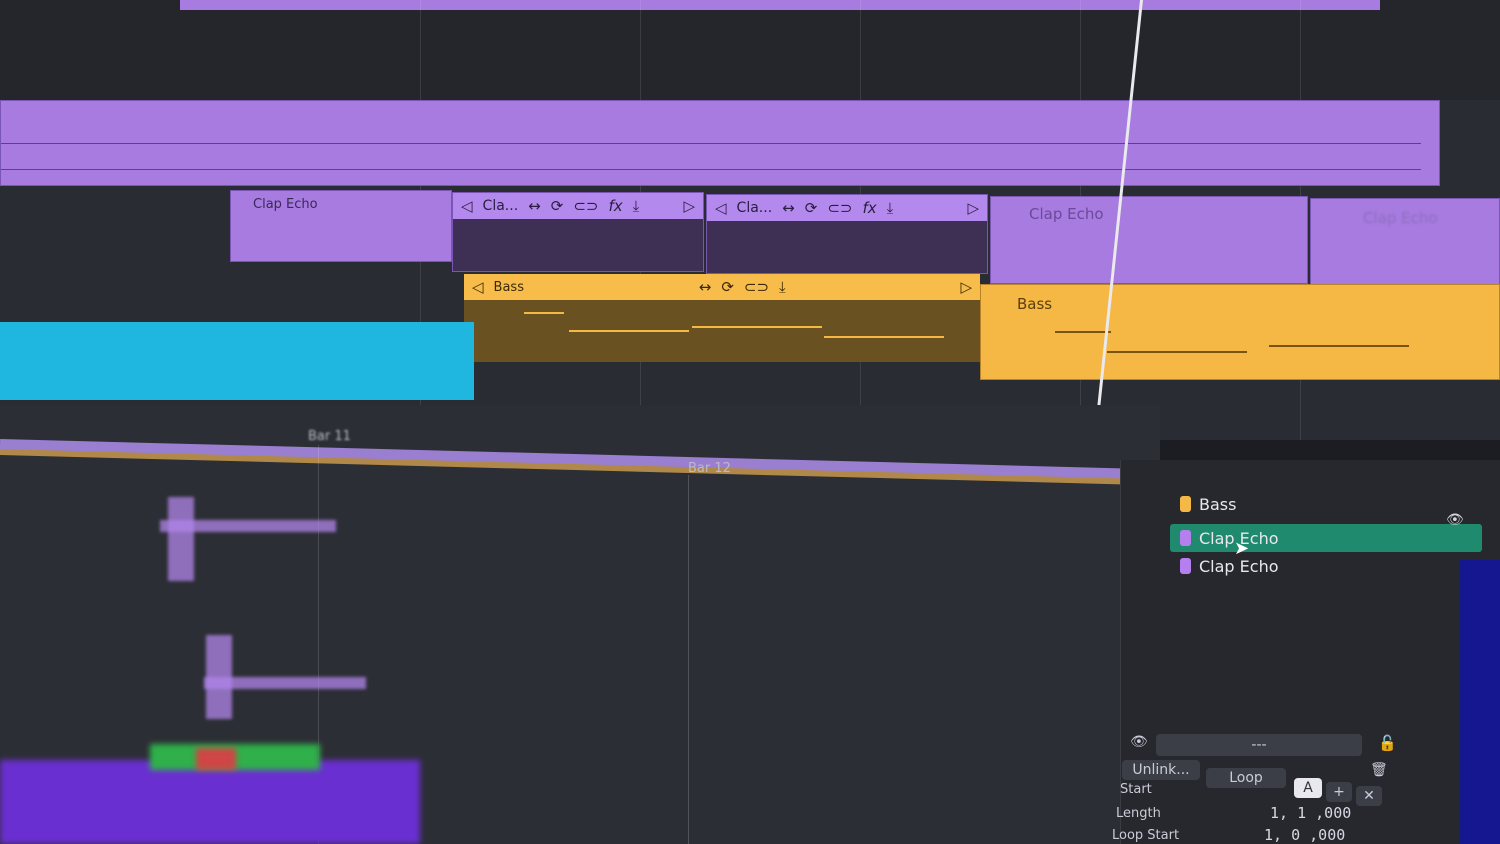  I want to click on clip-clap-echo-5: Clap Echo, so click(1405, 244).